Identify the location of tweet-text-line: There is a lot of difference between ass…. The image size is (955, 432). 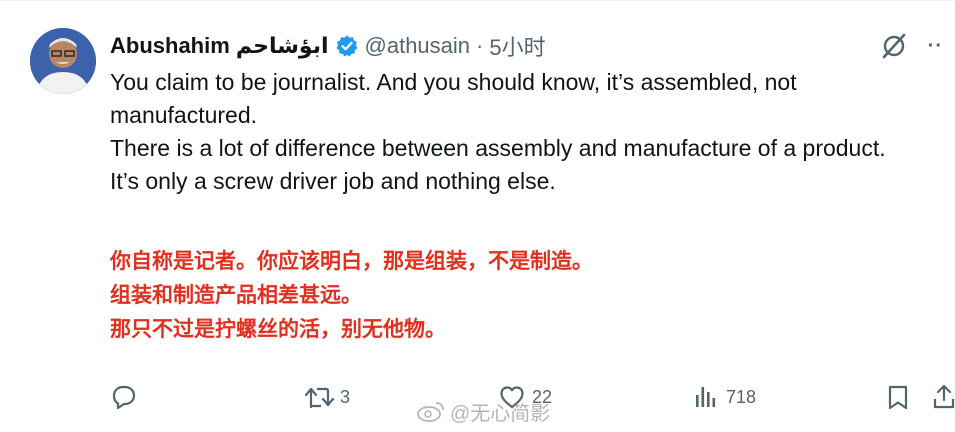
(498, 148).